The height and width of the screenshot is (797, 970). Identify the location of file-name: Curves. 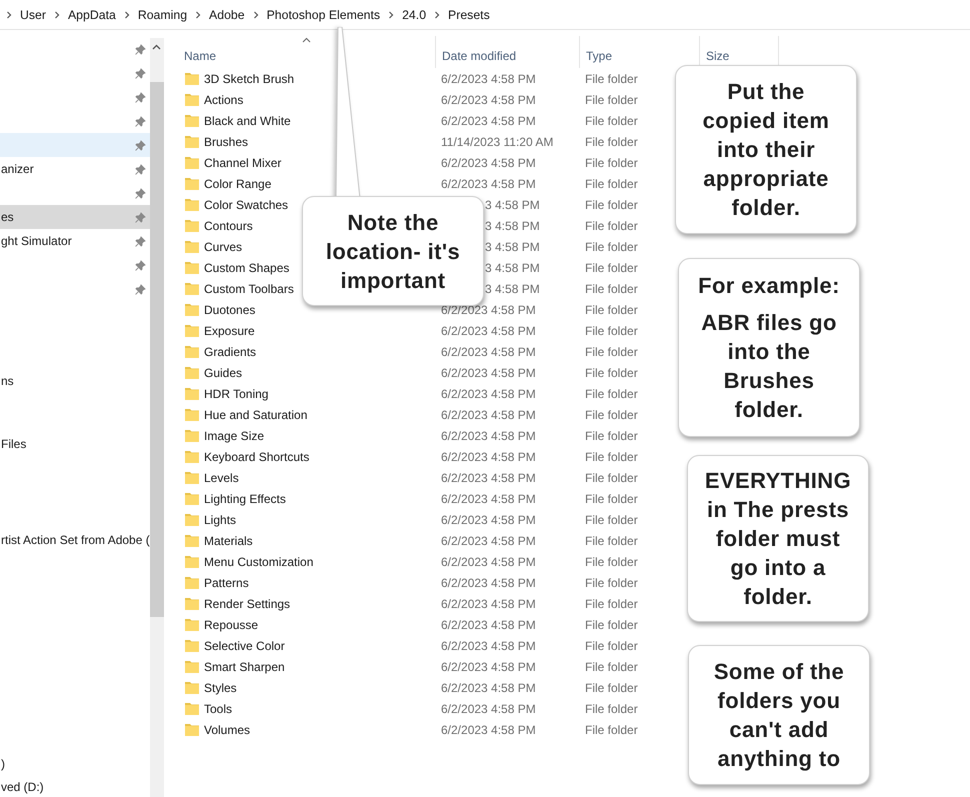
(223, 247).